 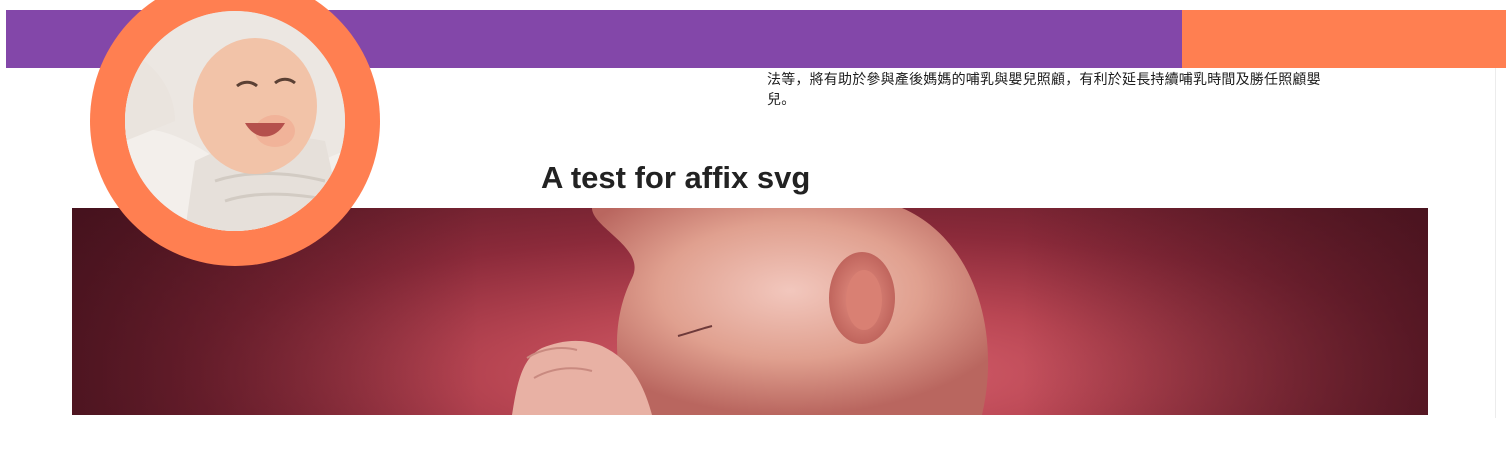 I want to click on paragraph-line-2: 兒。, so click(x=781, y=100).